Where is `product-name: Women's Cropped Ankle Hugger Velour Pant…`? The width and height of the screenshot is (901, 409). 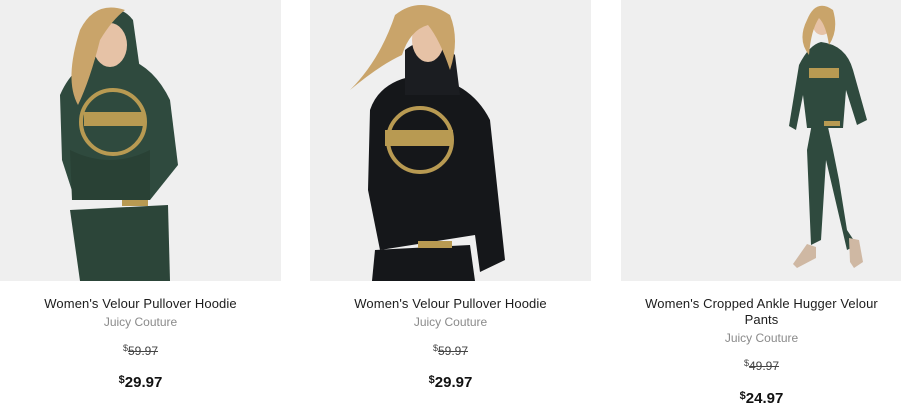
product-name: Women's Cropped Ankle Hugger Velour Pant… is located at coordinates (761, 312).